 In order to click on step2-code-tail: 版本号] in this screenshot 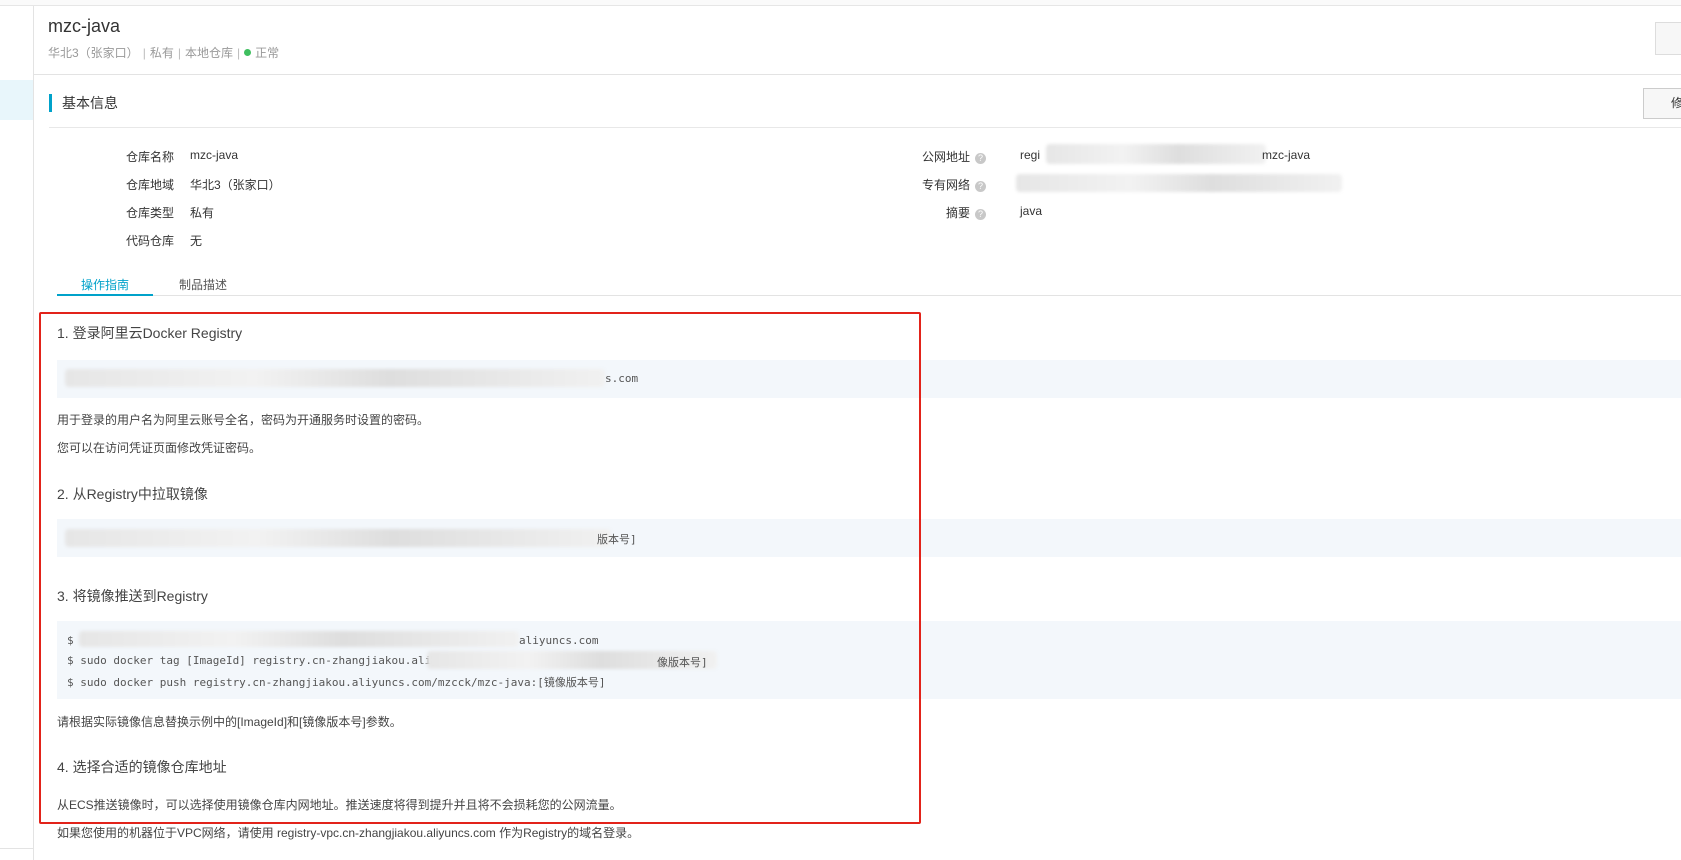, I will do `click(617, 539)`.